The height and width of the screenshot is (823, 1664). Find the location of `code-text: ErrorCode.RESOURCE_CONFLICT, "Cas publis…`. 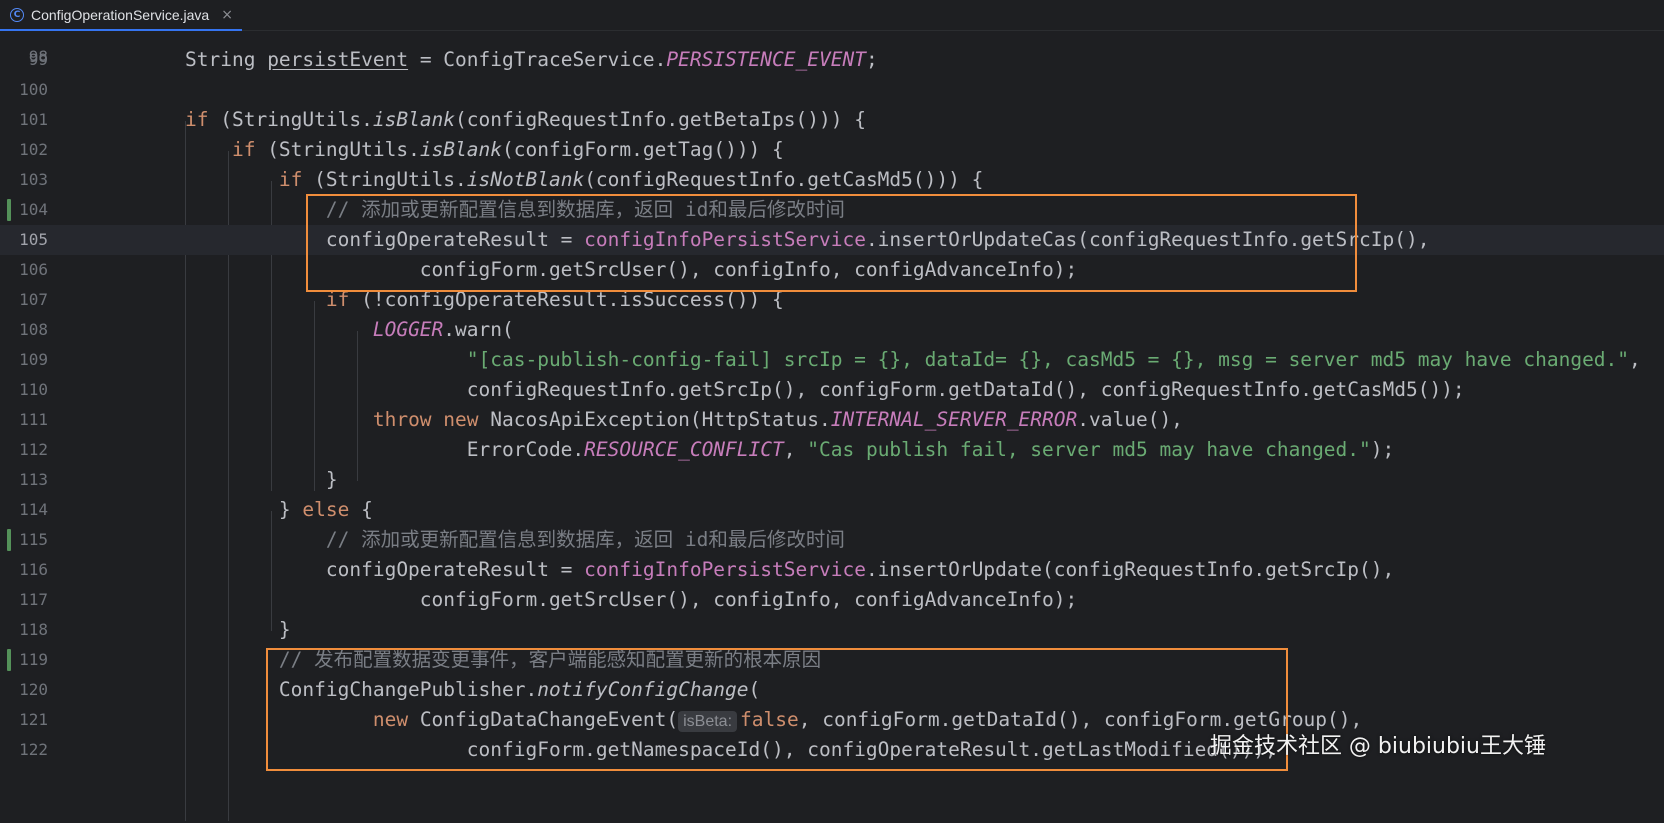

code-text: ErrorCode.RESOURCE_CONFLICT, "Cas publis… is located at coordinates (790, 450).